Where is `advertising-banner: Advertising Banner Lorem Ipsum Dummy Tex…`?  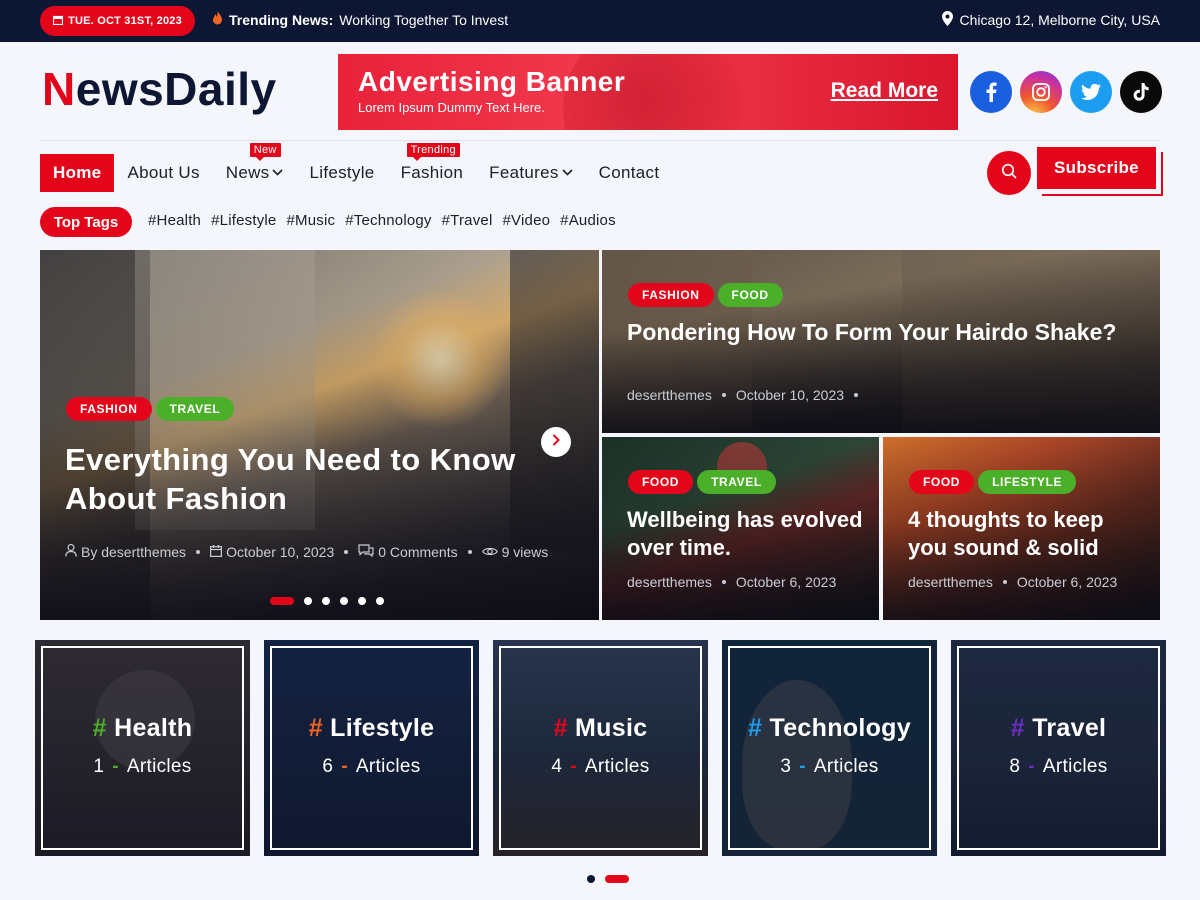
advertising-banner: Advertising Banner Lorem Ipsum Dummy Tex… is located at coordinates (648, 92).